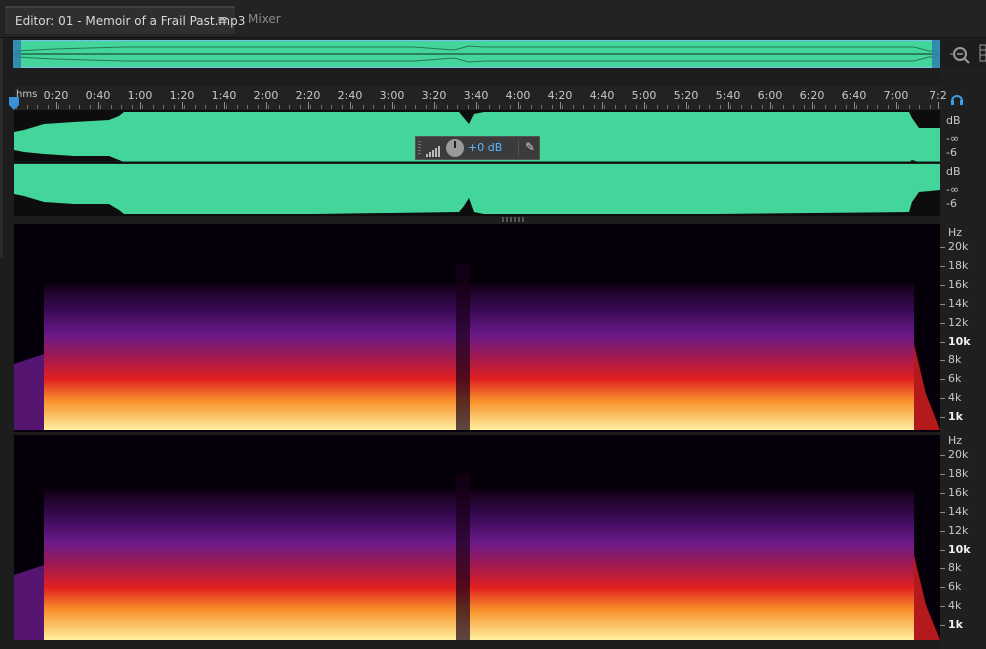 This screenshot has width=986, height=649. I want to click on db-minus6-right: -6, so click(951, 203).